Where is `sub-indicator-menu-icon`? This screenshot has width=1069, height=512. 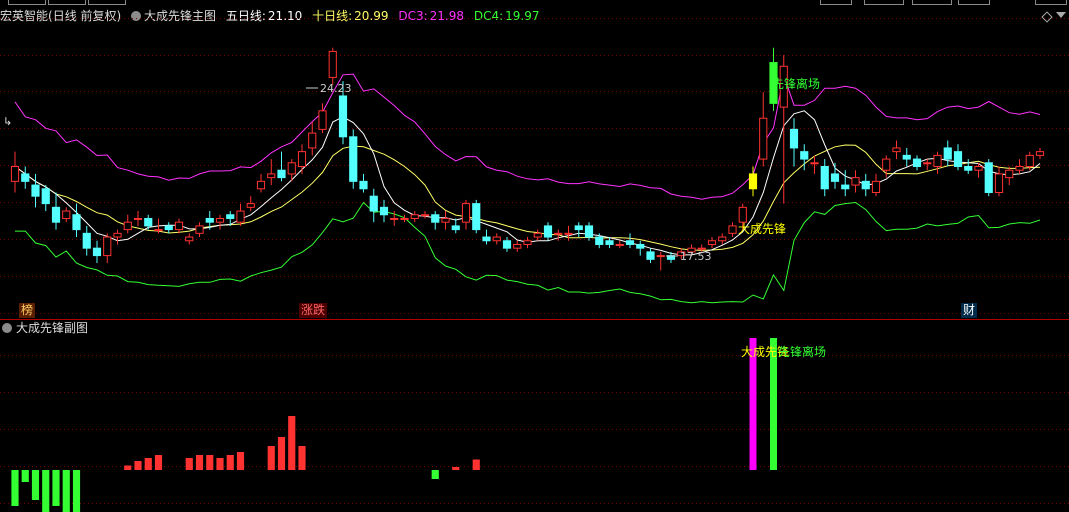
sub-indicator-menu-icon is located at coordinates (7, 328).